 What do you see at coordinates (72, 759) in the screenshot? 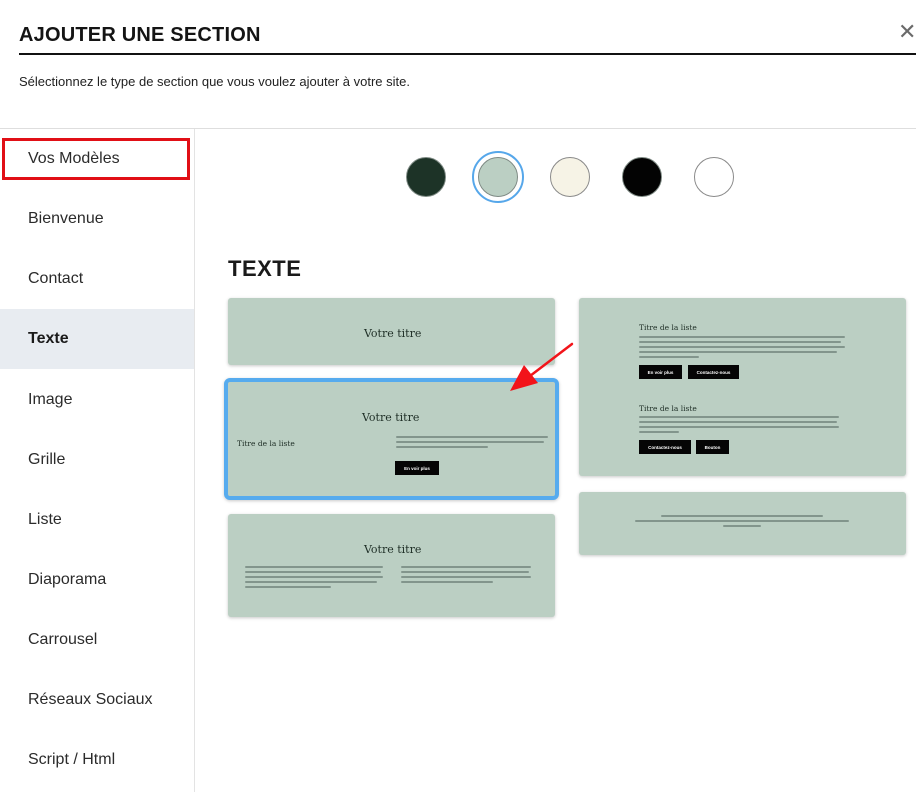
I see `sidebar-item-label: Script / Html` at bounding box center [72, 759].